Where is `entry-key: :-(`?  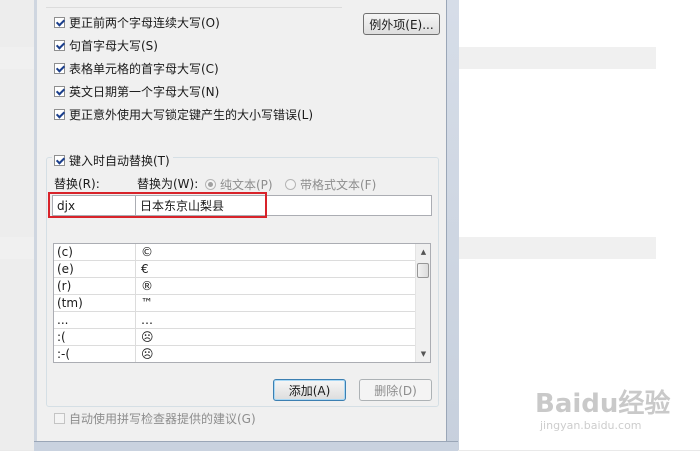 entry-key: :-( is located at coordinates (95, 354).